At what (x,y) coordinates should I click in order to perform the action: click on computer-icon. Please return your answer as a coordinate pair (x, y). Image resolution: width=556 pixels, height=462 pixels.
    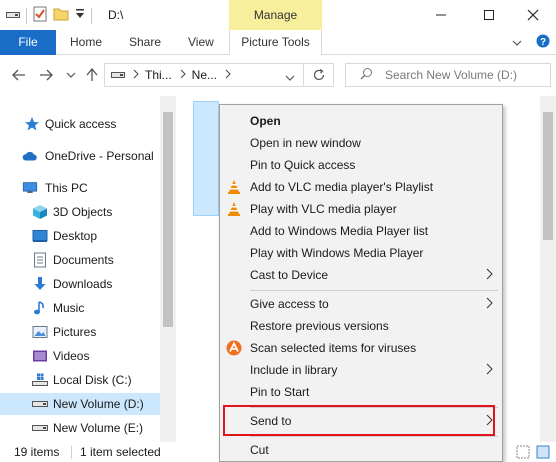
    Looking at the image, I should click on (30, 188).